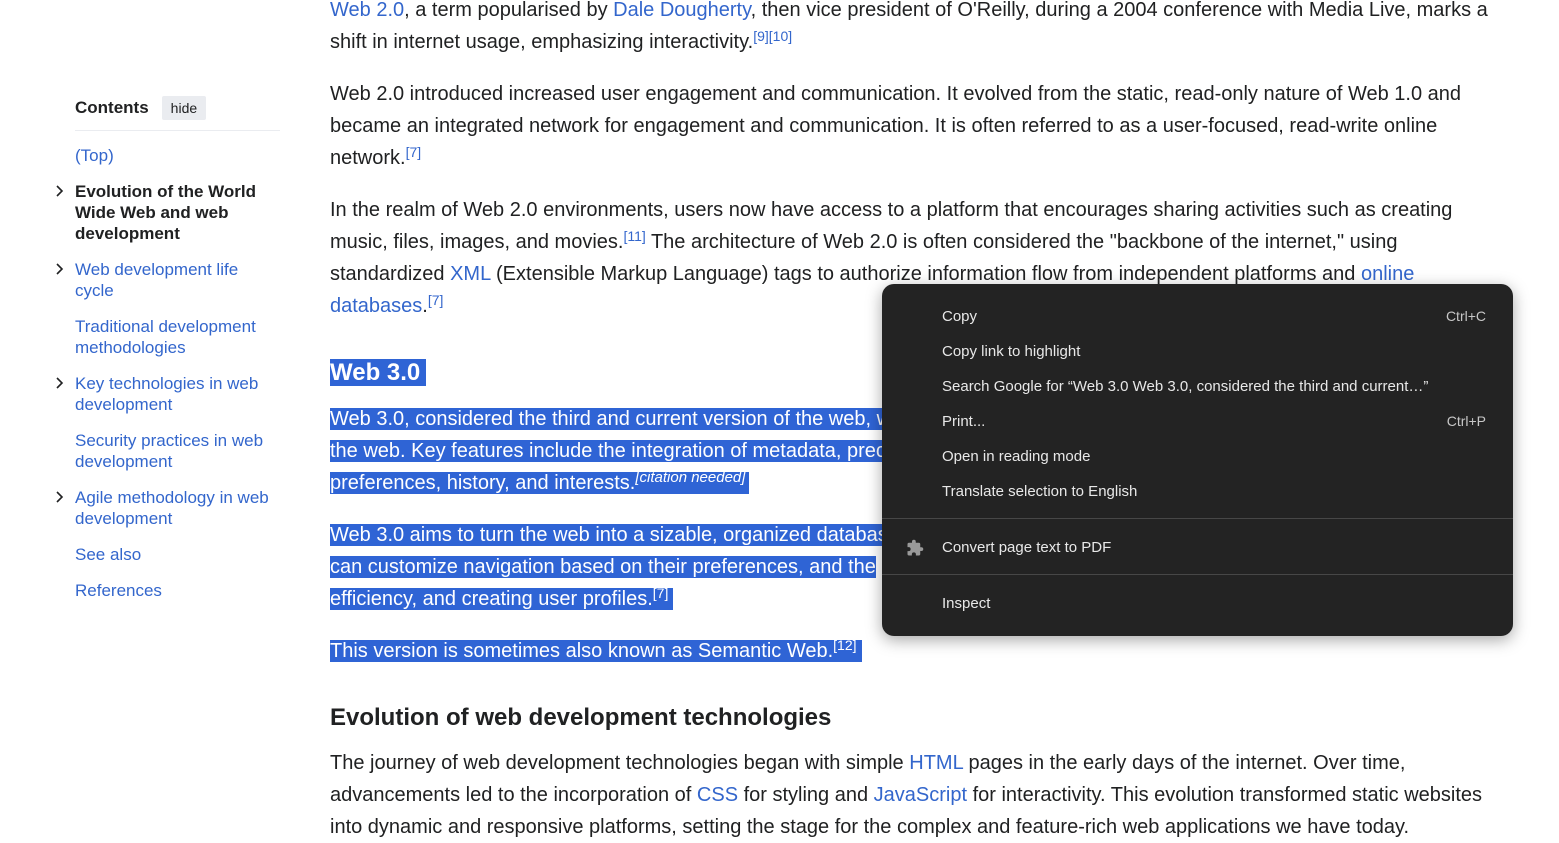 This screenshot has width=1559, height=843. Describe the element at coordinates (960, 316) in the screenshot. I see `menu-item-label: Copy` at that location.